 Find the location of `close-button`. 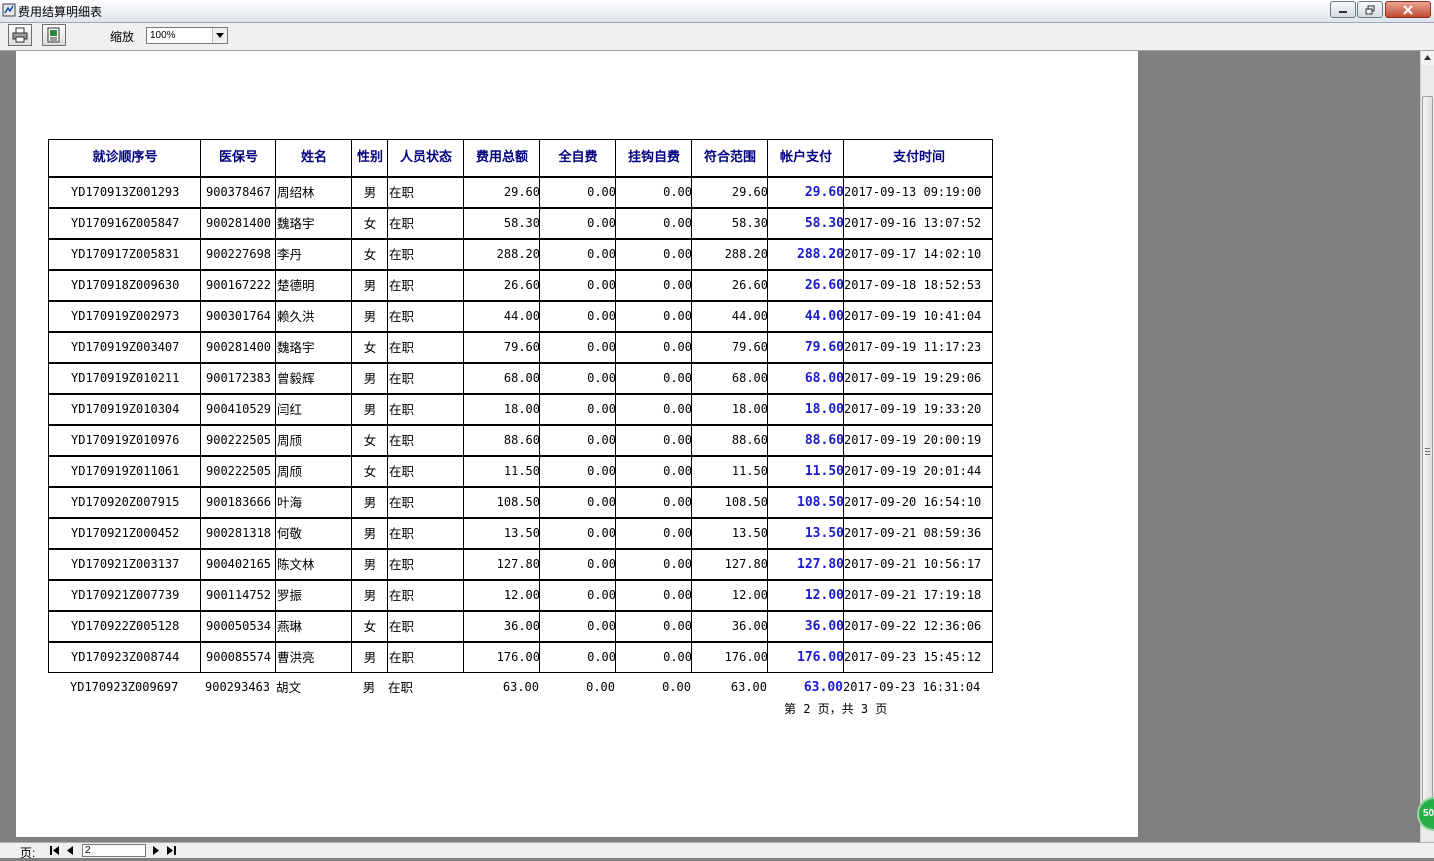

close-button is located at coordinates (1408, 9).